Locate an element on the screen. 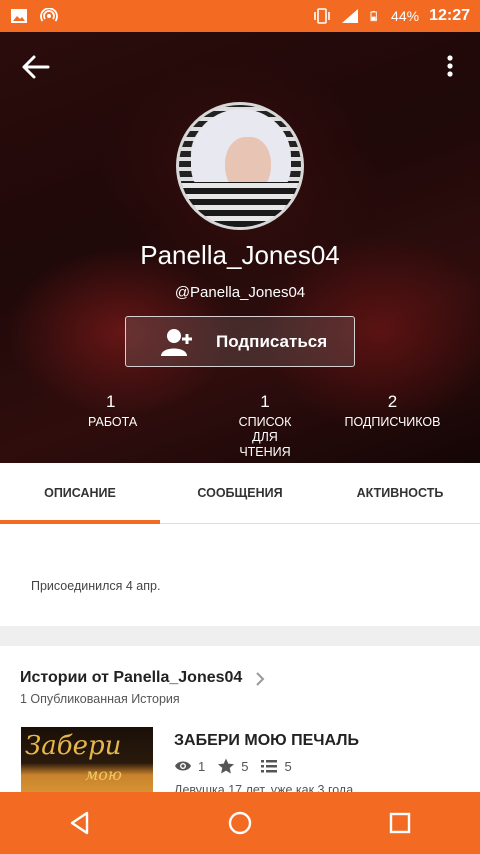 This screenshot has width=480, height=854. follow-label: Подписаться is located at coordinates (272, 341).